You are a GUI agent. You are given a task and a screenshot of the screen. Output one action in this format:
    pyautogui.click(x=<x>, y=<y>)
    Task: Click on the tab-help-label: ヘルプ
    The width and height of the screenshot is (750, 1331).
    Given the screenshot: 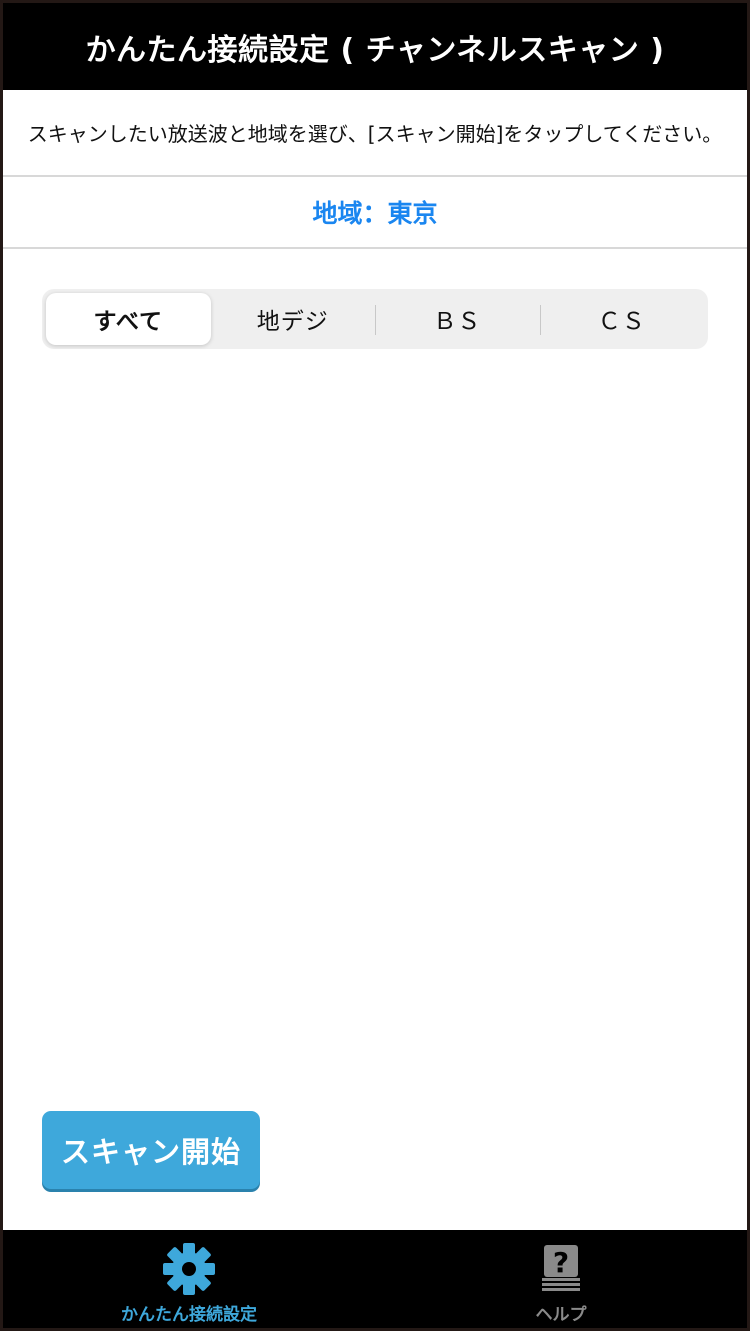 What is the action you would take?
    pyautogui.click(x=561, y=1315)
    